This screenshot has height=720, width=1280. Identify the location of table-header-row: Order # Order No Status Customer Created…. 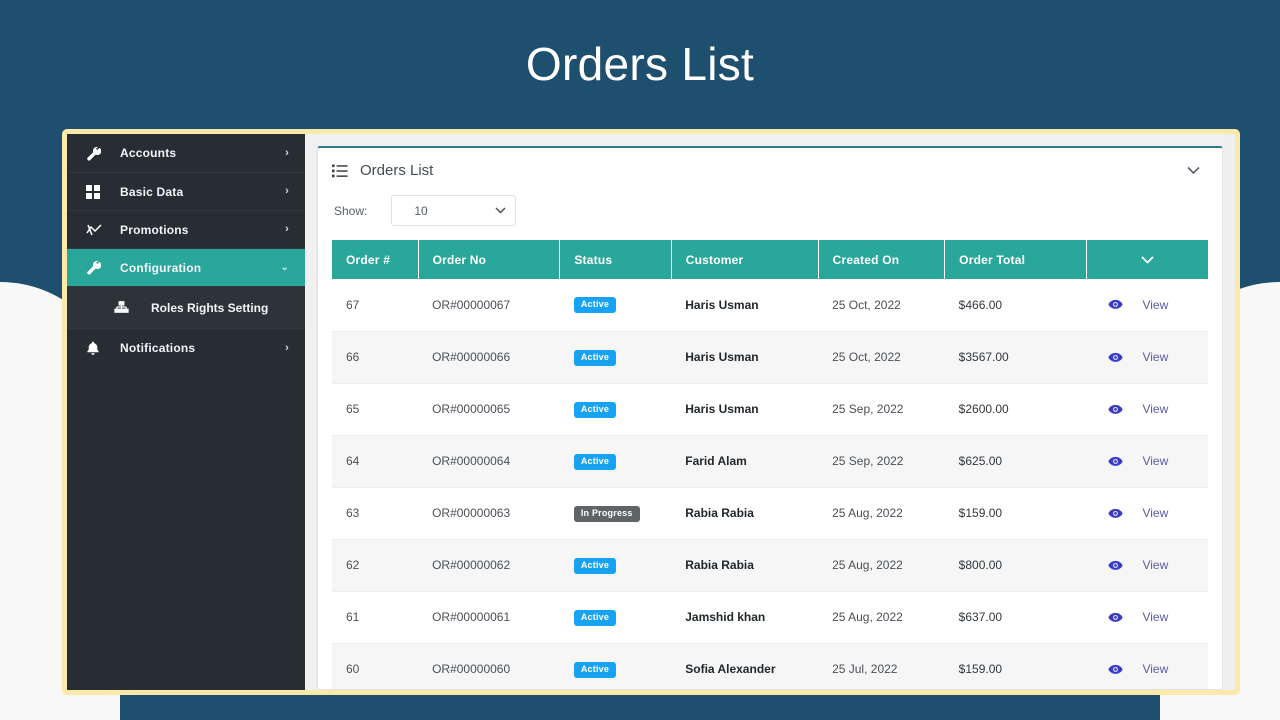
(770, 259).